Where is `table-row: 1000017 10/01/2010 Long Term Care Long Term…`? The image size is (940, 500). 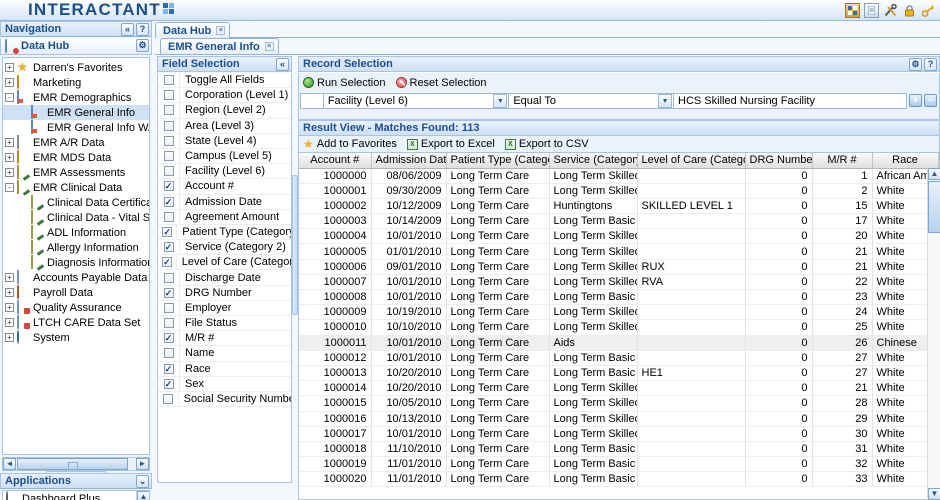
table-row: 1000017 10/01/2010 Long Term Care Long Term… is located at coordinates (619, 434).